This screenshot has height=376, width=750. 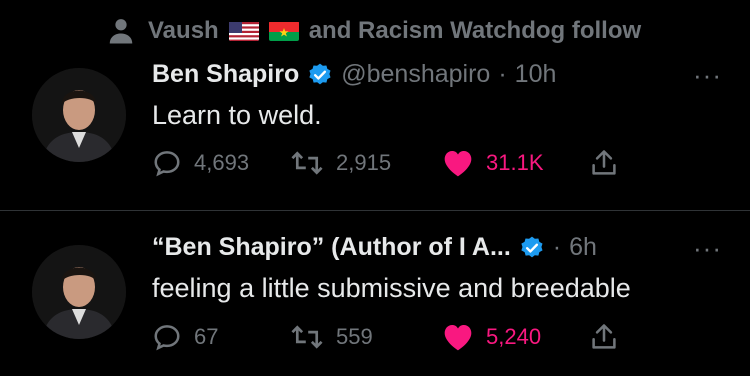 I want to click on retweet-button: 559, so click(x=331, y=337).